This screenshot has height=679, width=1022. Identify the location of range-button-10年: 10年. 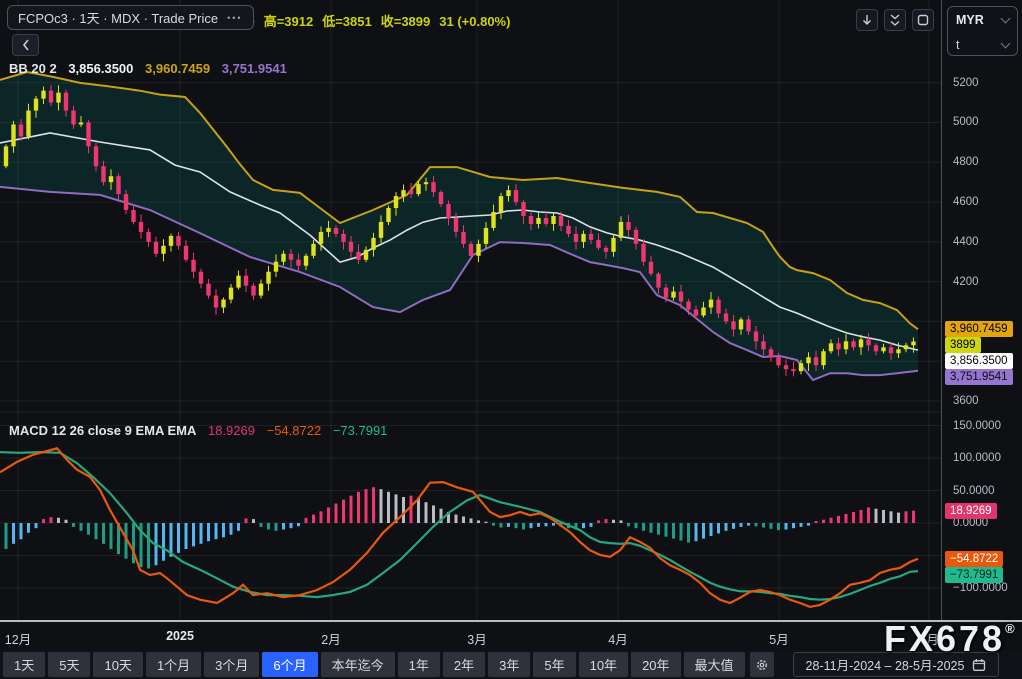
(603, 664).